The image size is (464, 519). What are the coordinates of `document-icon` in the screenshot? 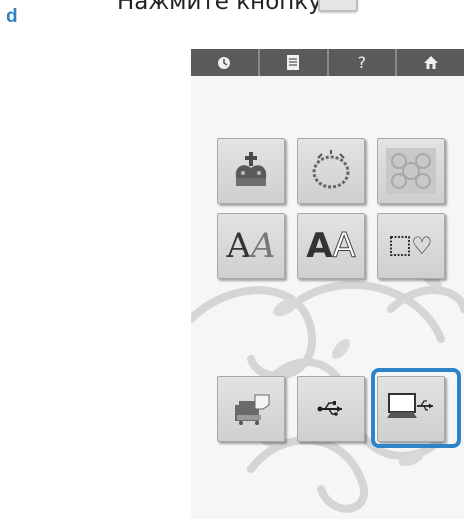 It's located at (293, 62).